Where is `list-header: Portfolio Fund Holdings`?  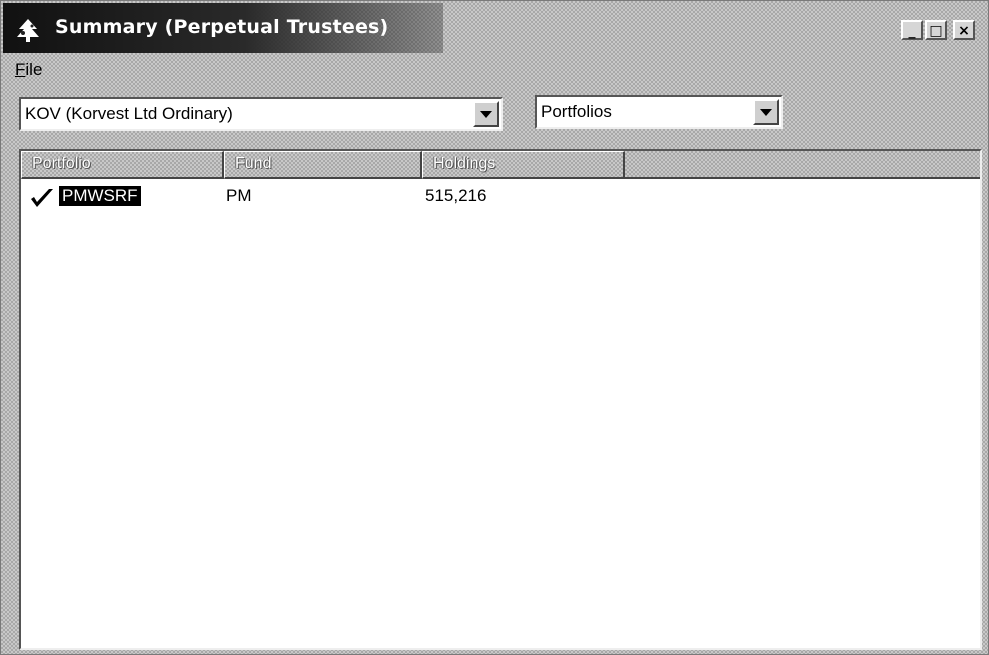
list-header: Portfolio Fund Holdings is located at coordinates (500, 165).